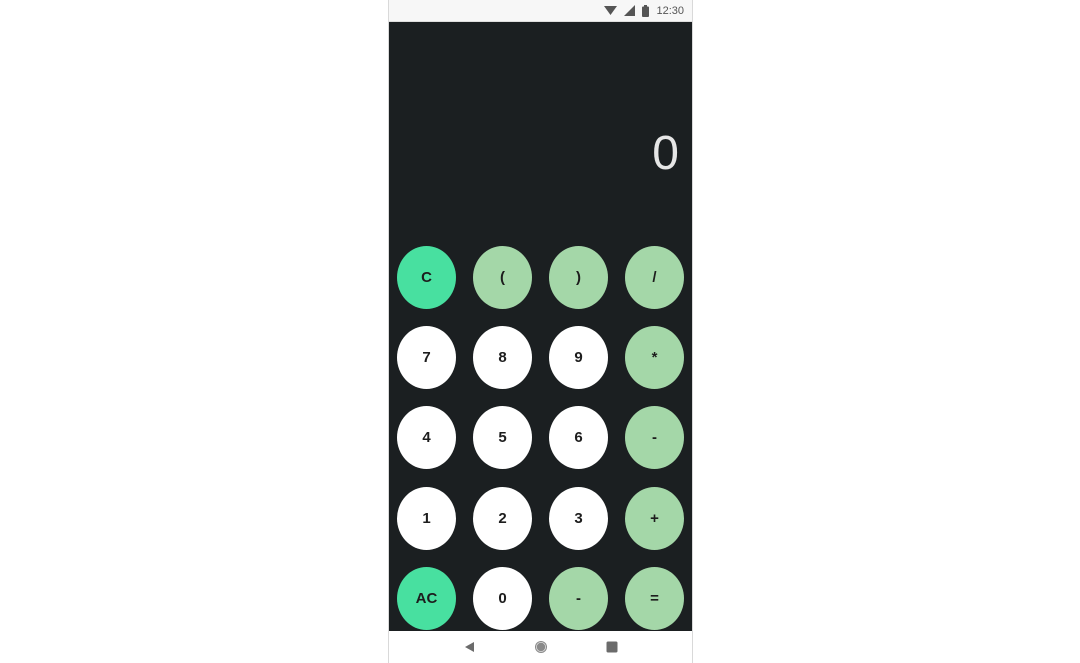 Image resolution: width=1080 pixels, height=663 pixels. Describe the element at coordinates (426, 598) in the screenshot. I see `all-clear-button: AC` at that location.